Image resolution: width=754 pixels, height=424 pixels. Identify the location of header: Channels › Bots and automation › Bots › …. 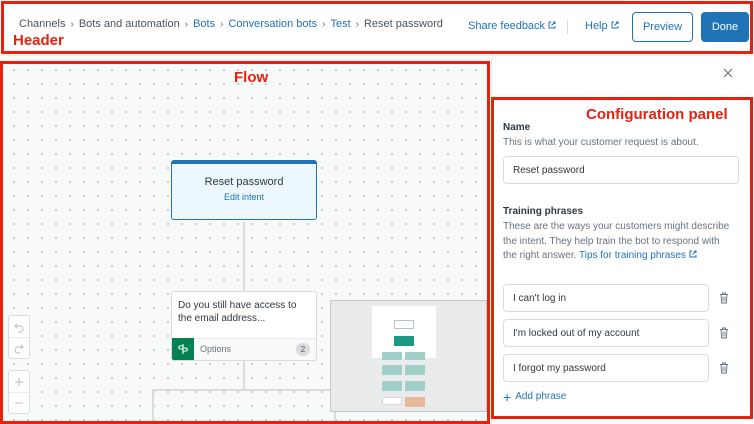
(377, 28).